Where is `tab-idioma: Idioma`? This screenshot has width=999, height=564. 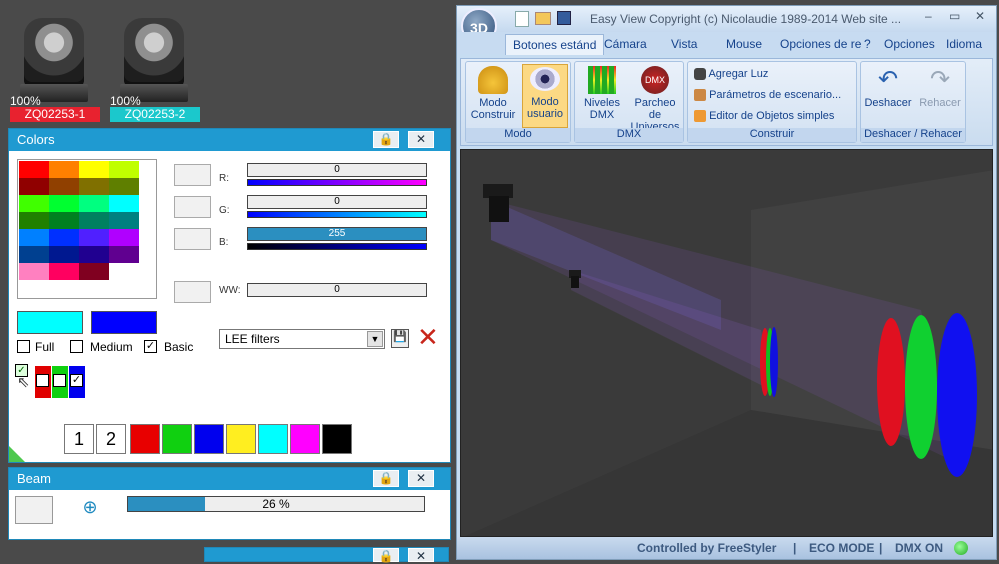
tab-idioma: Idioma is located at coordinates (964, 44).